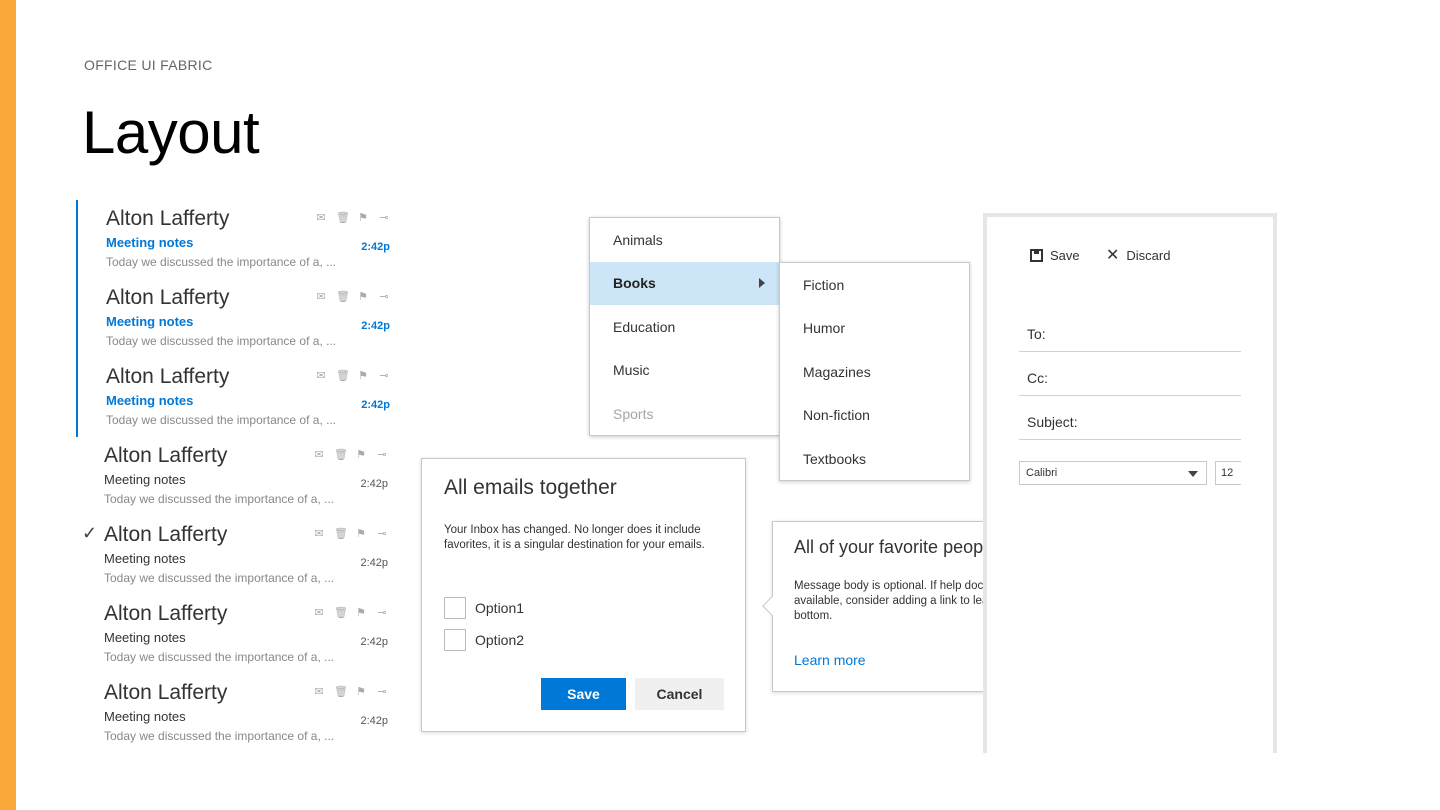 Image resolution: width=1440 pixels, height=810 pixels. I want to click on discard-button: ✕ Discard, so click(1138, 256).